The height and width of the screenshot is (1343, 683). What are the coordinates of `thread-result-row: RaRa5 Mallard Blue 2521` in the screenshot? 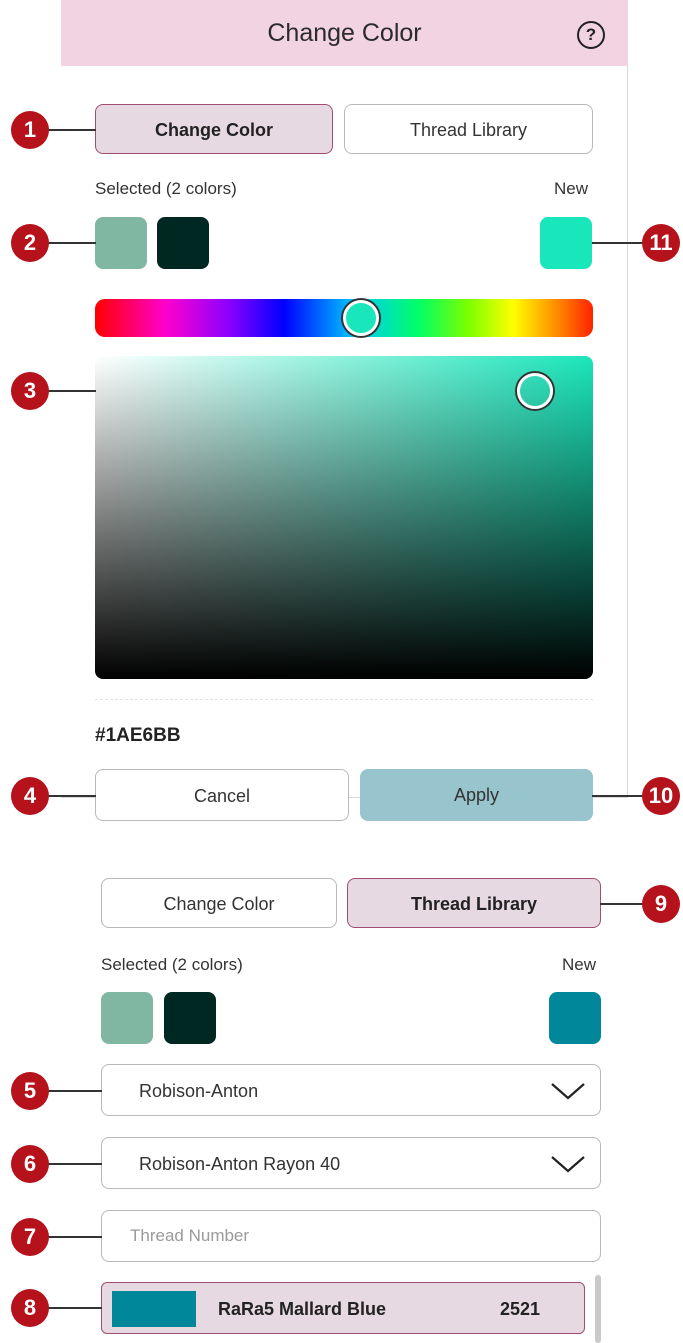 It's located at (343, 1308).